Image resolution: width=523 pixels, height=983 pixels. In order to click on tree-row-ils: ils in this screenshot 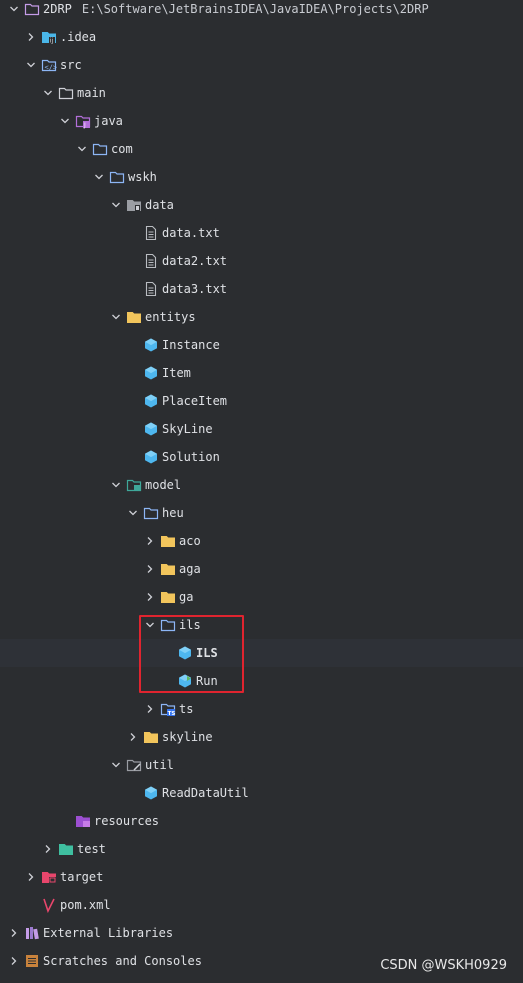, I will do `click(261, 625)`.